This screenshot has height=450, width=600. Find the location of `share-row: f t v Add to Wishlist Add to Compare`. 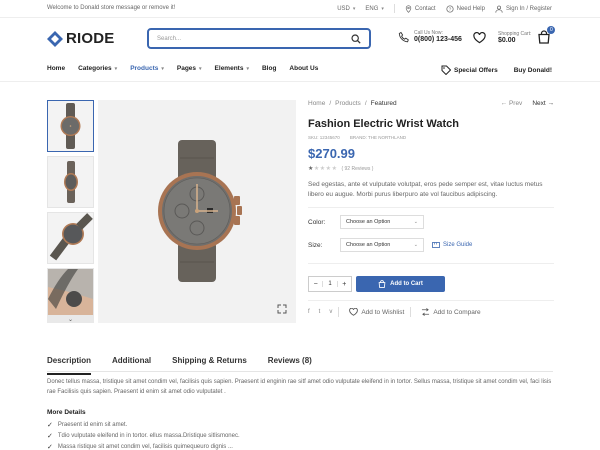

share-row: f t v Add to Wishlist Add to Compare is located at coordinates (431, 312).